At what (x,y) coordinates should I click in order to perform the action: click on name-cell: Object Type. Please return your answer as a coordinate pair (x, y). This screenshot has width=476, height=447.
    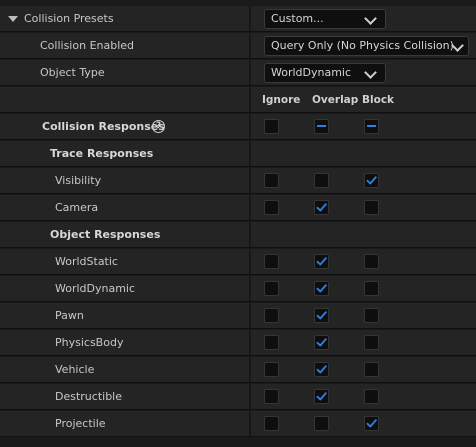
    Looking at the image, I should click on (125, 72).